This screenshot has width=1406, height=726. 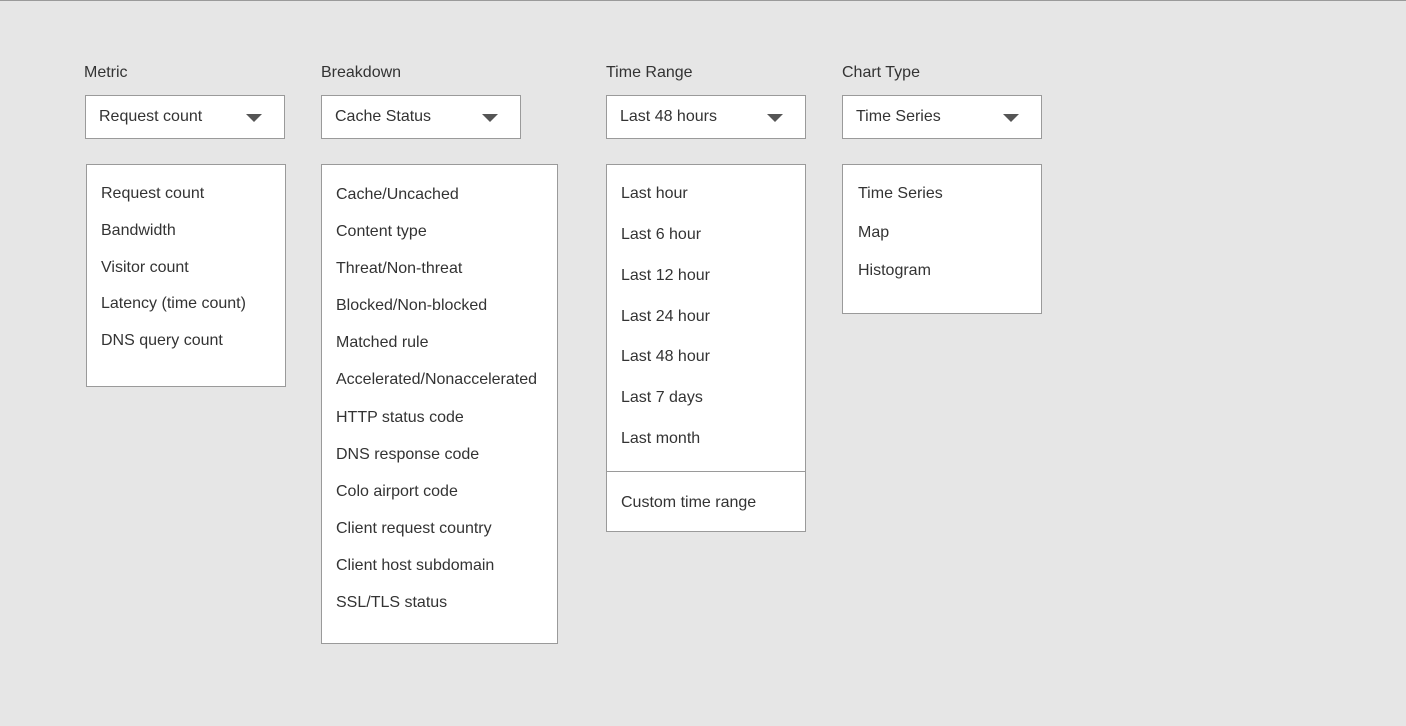 I want to click on breakdown-select: Cache Status, so click(x=421, y=117).